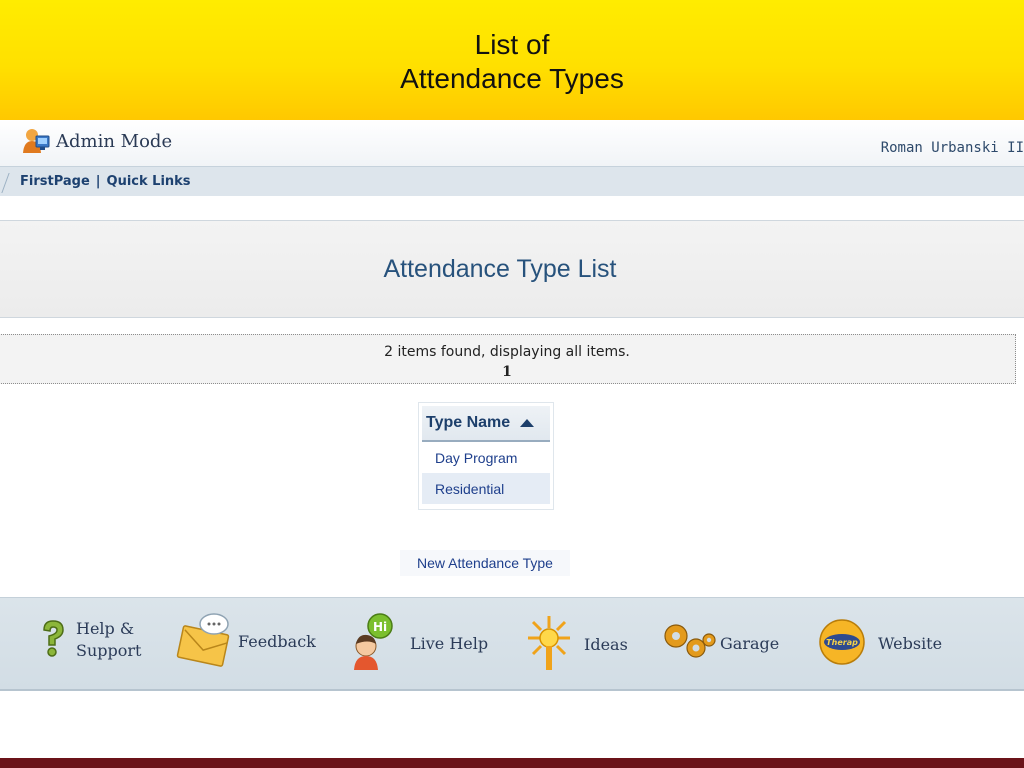 The image size is (1024, 768). I want to click on gears-icon, so click(688, 644).